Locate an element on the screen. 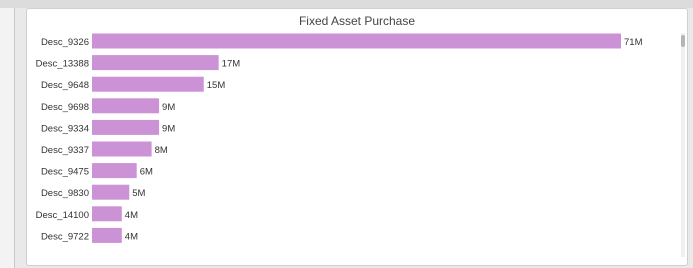  category-label: Desc_14100 is located at coordinates (62, 215).